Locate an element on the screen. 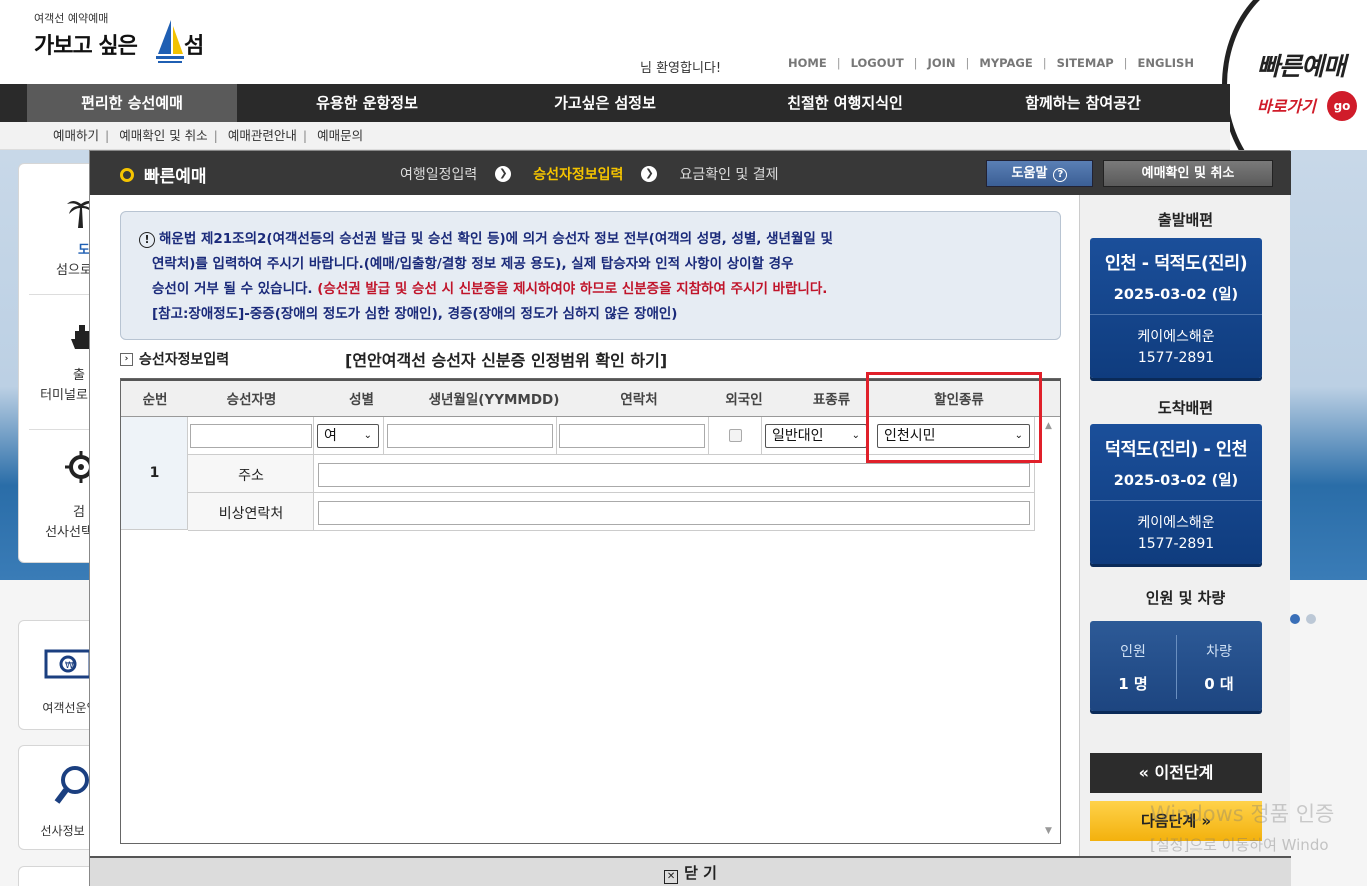 The image size is (1367, 886). step-indicator: 여행일정입력 ❯ 승선자정보입력 ❯ 요금확인 및 결제 is located at coordinates (589, 174).